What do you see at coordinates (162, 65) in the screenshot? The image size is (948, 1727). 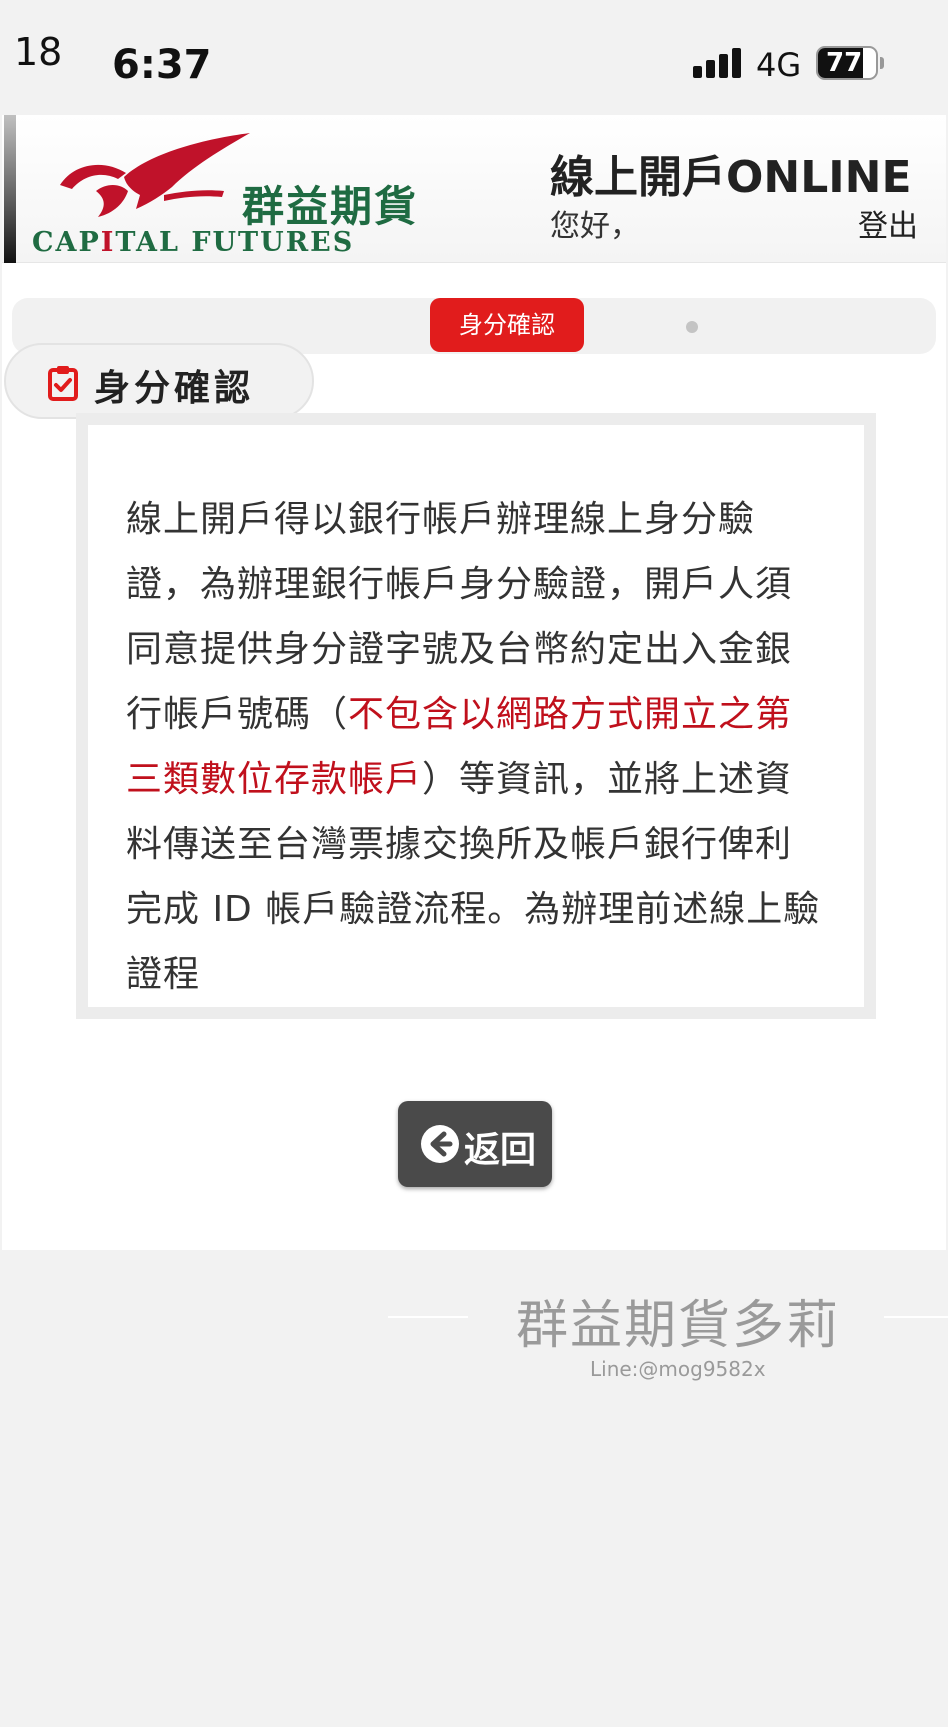 I see `status-time: 6:37` at bounding box center [162, 65].